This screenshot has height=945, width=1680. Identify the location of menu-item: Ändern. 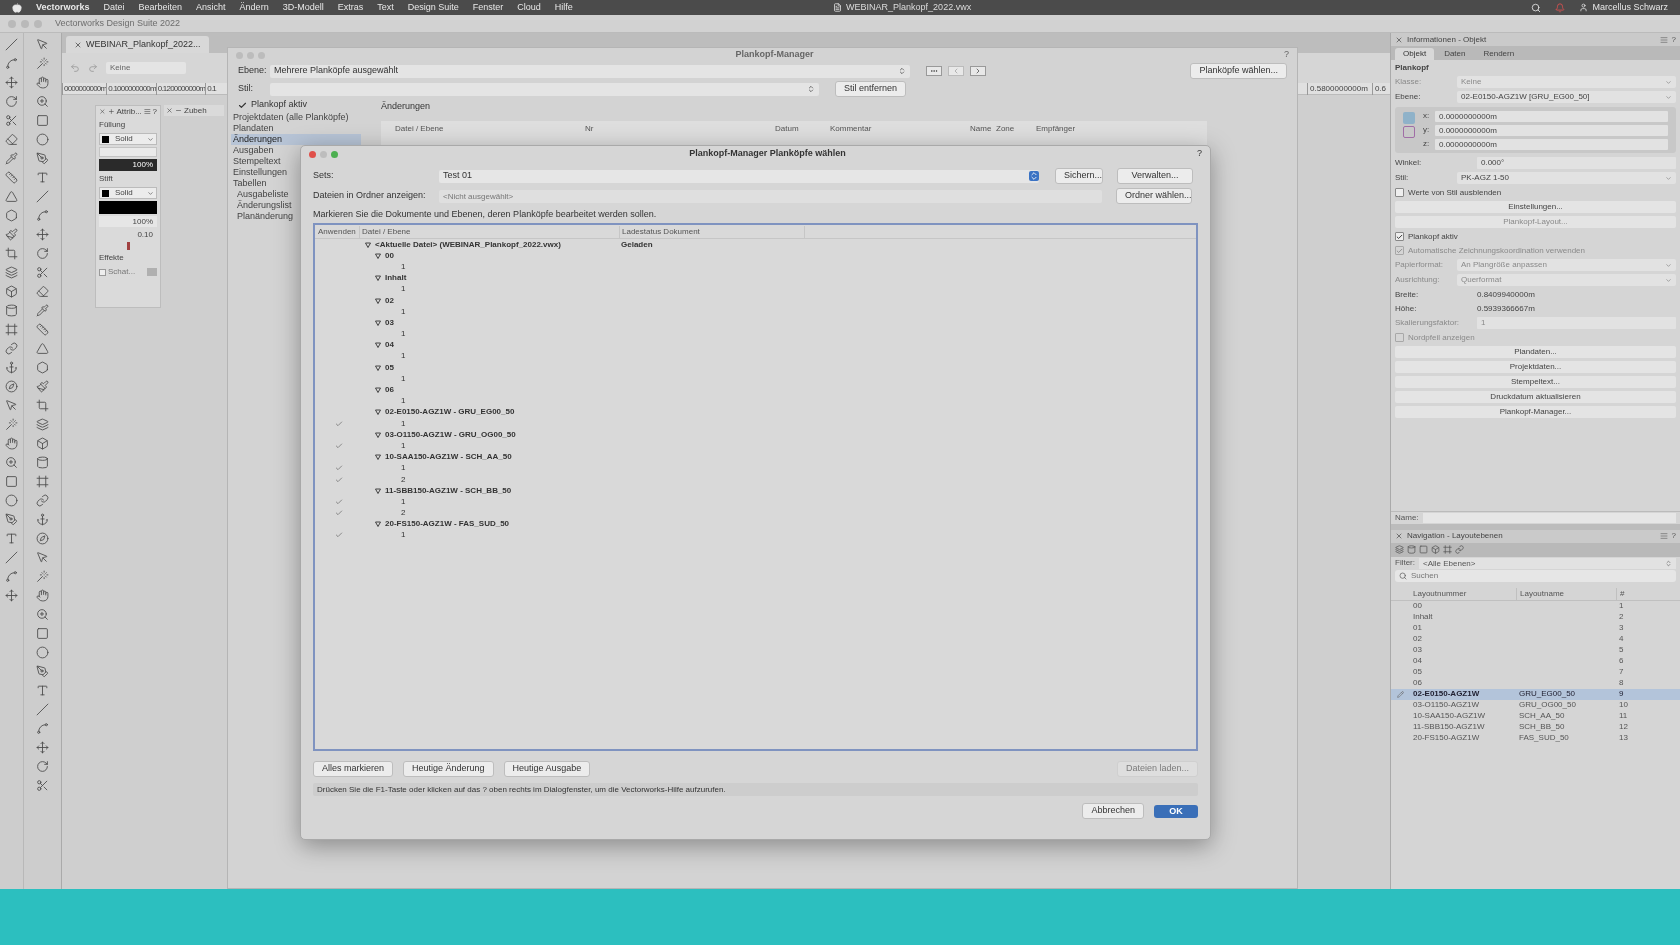
(254, 7).